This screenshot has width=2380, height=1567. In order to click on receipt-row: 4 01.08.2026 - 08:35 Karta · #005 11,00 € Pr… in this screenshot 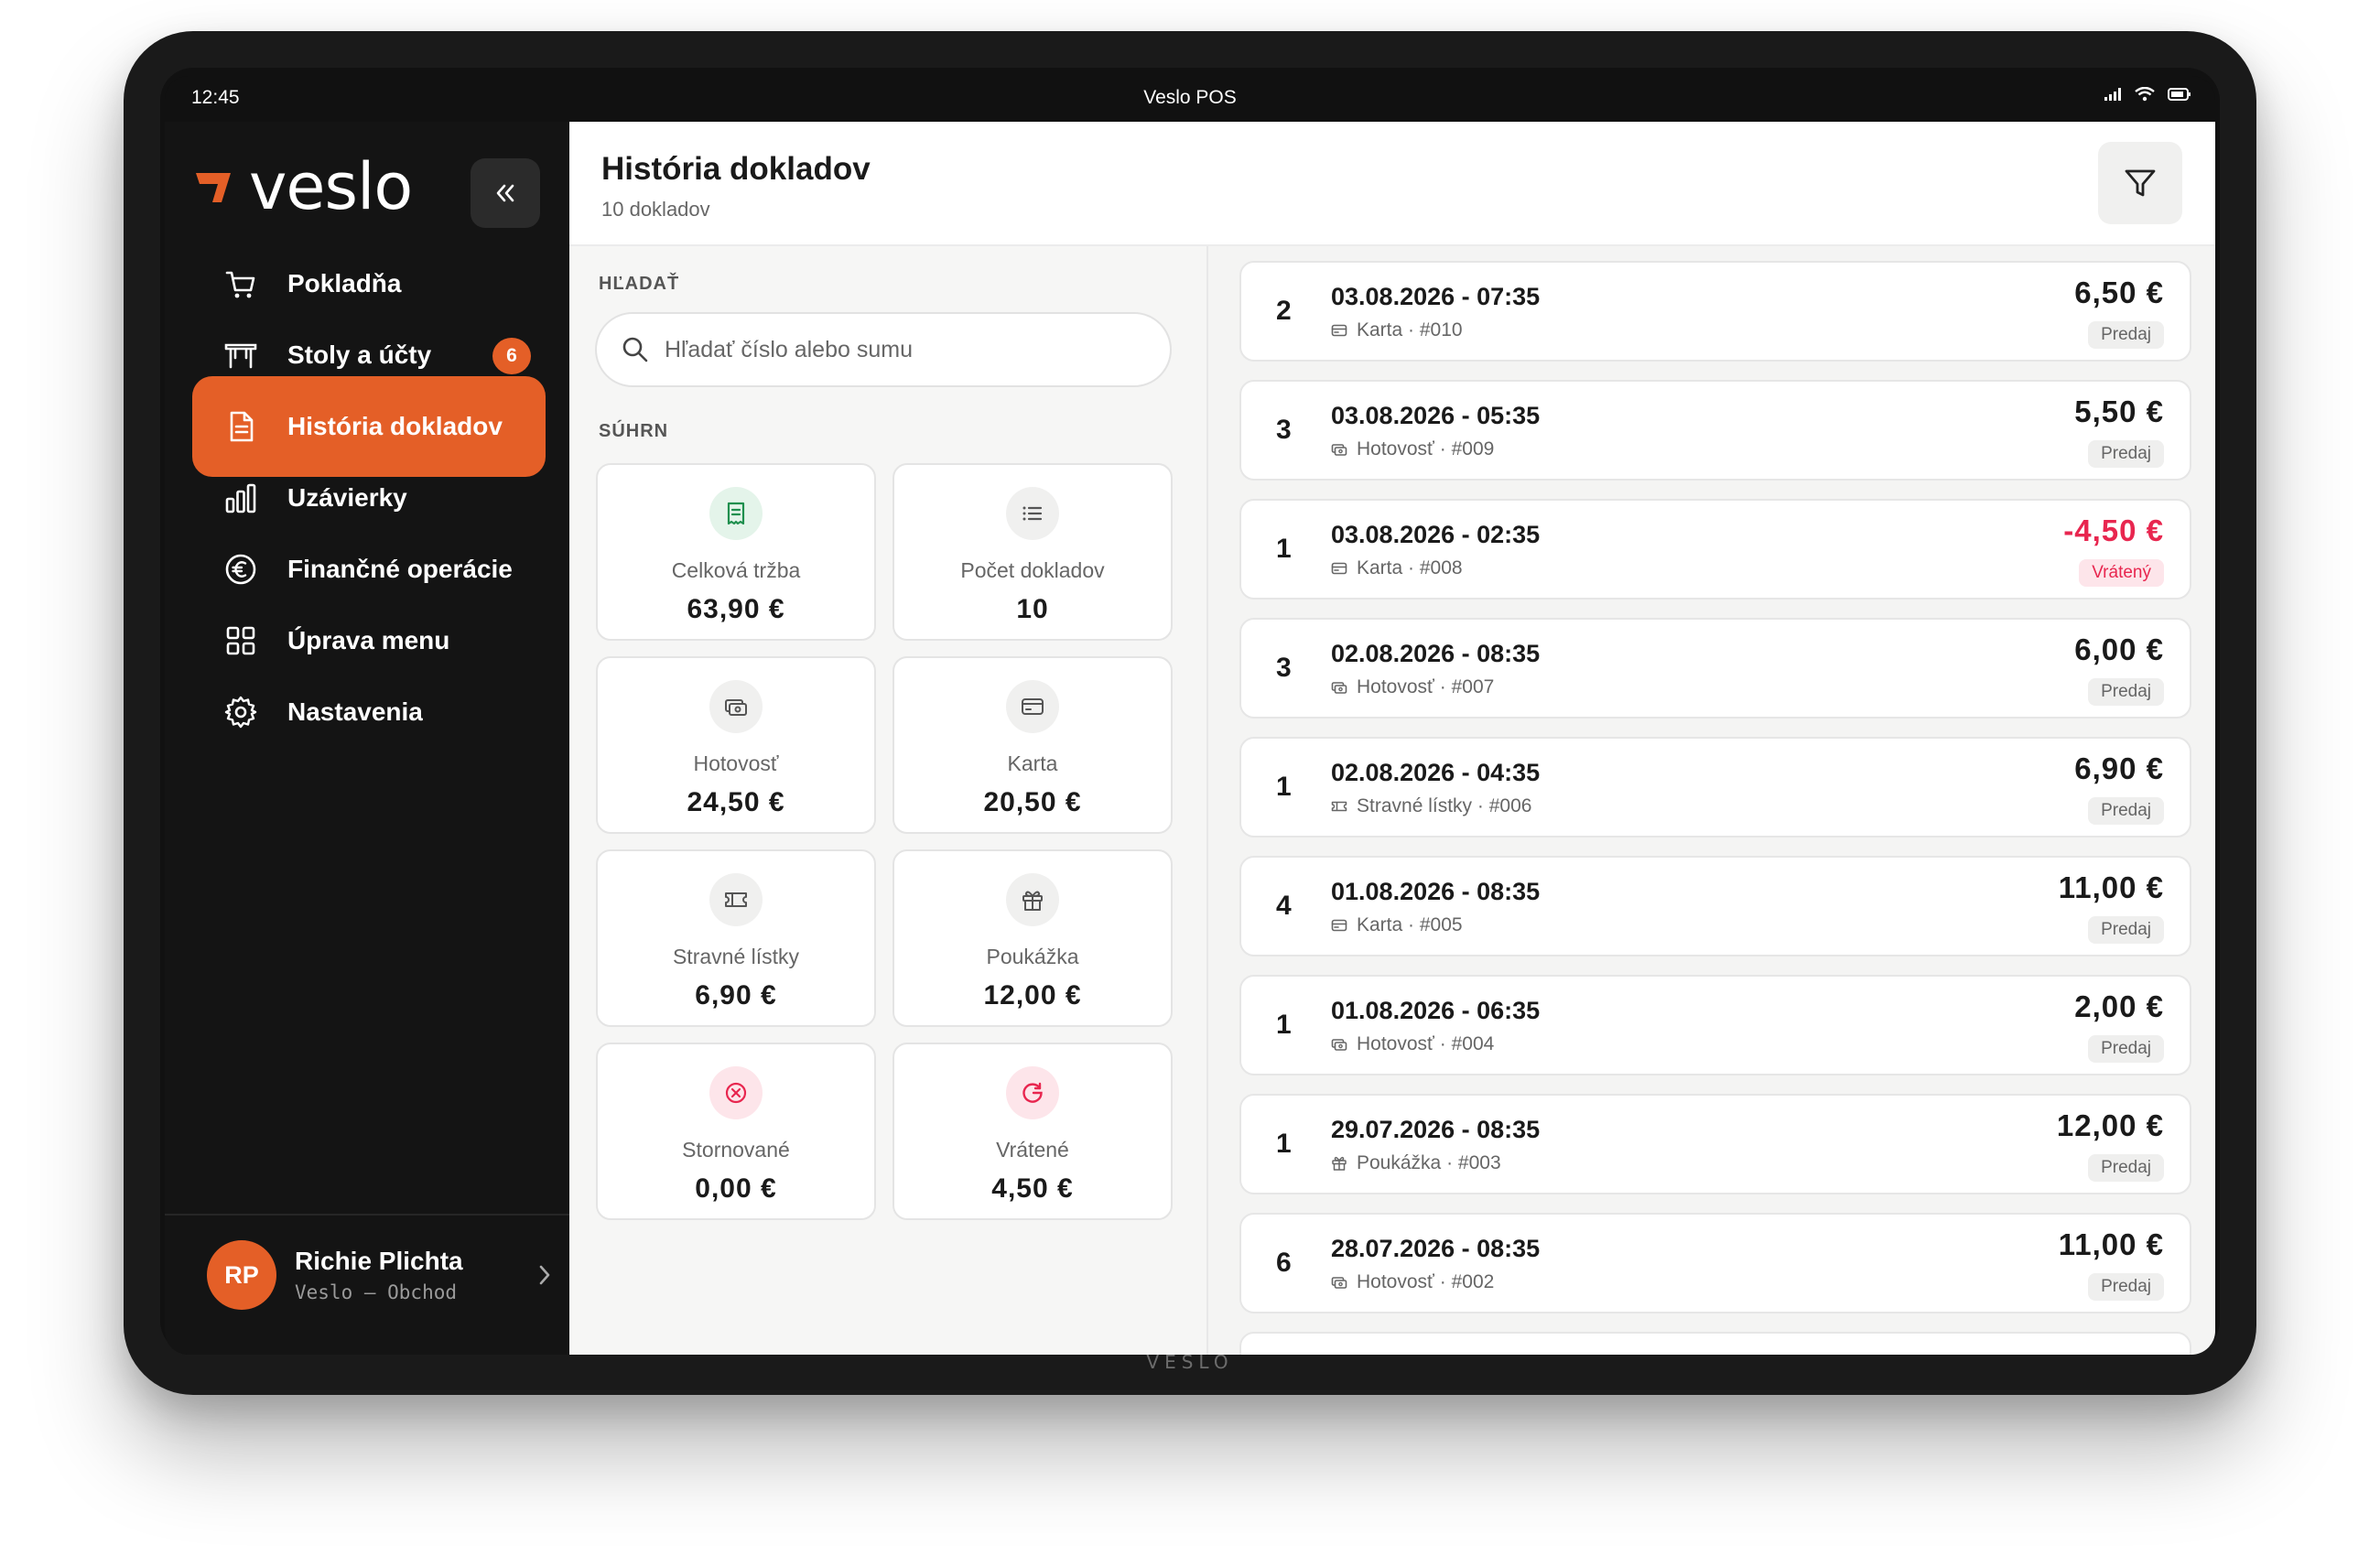, I will do `click(1715, 906)`.